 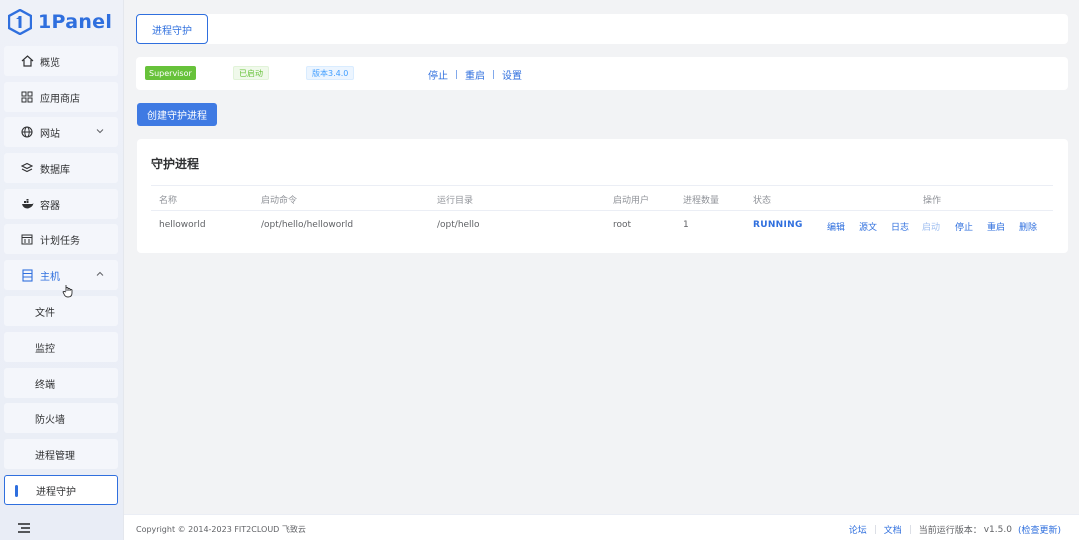 What do you see at coordinates (622, 225) in the screenshot?
I see `cell-user: root` at bounding box center [622, 225].